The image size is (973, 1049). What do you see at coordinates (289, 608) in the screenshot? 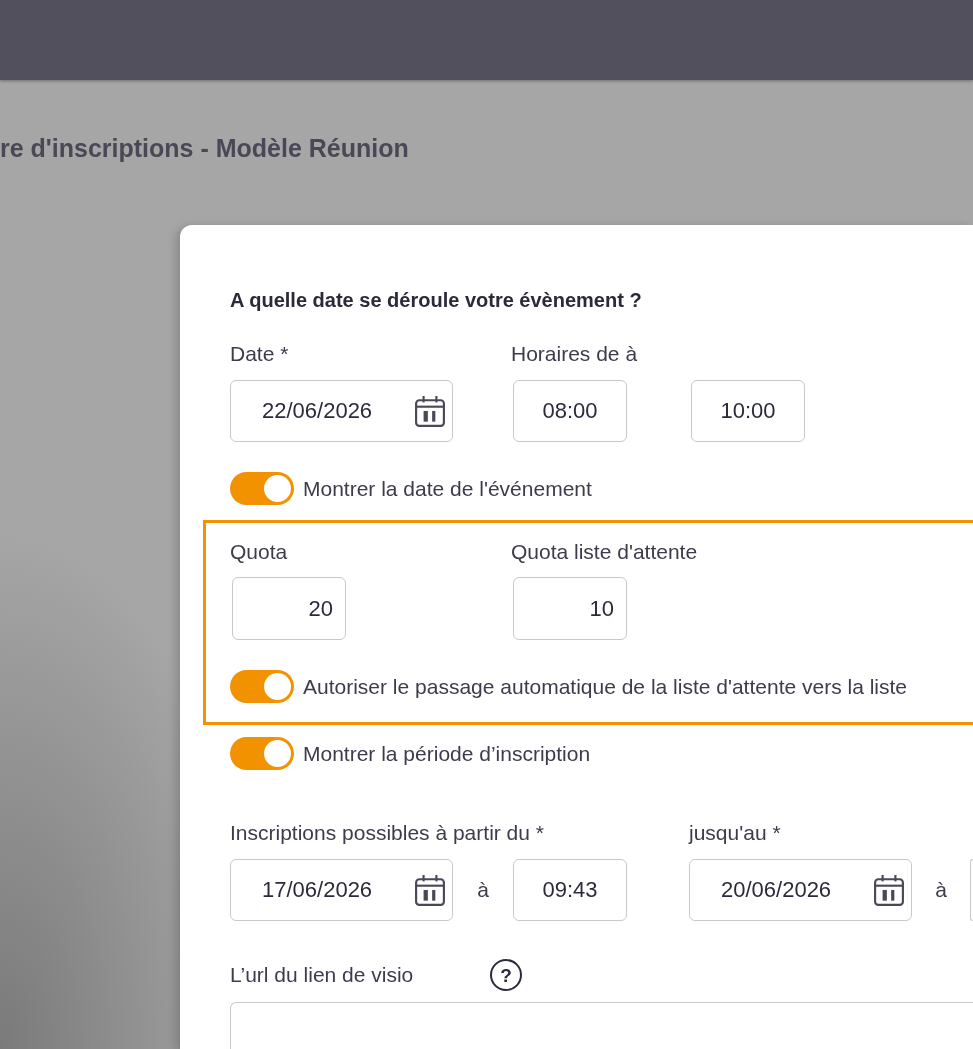
I see `number-field: 20` at bounding box center [289, 608].